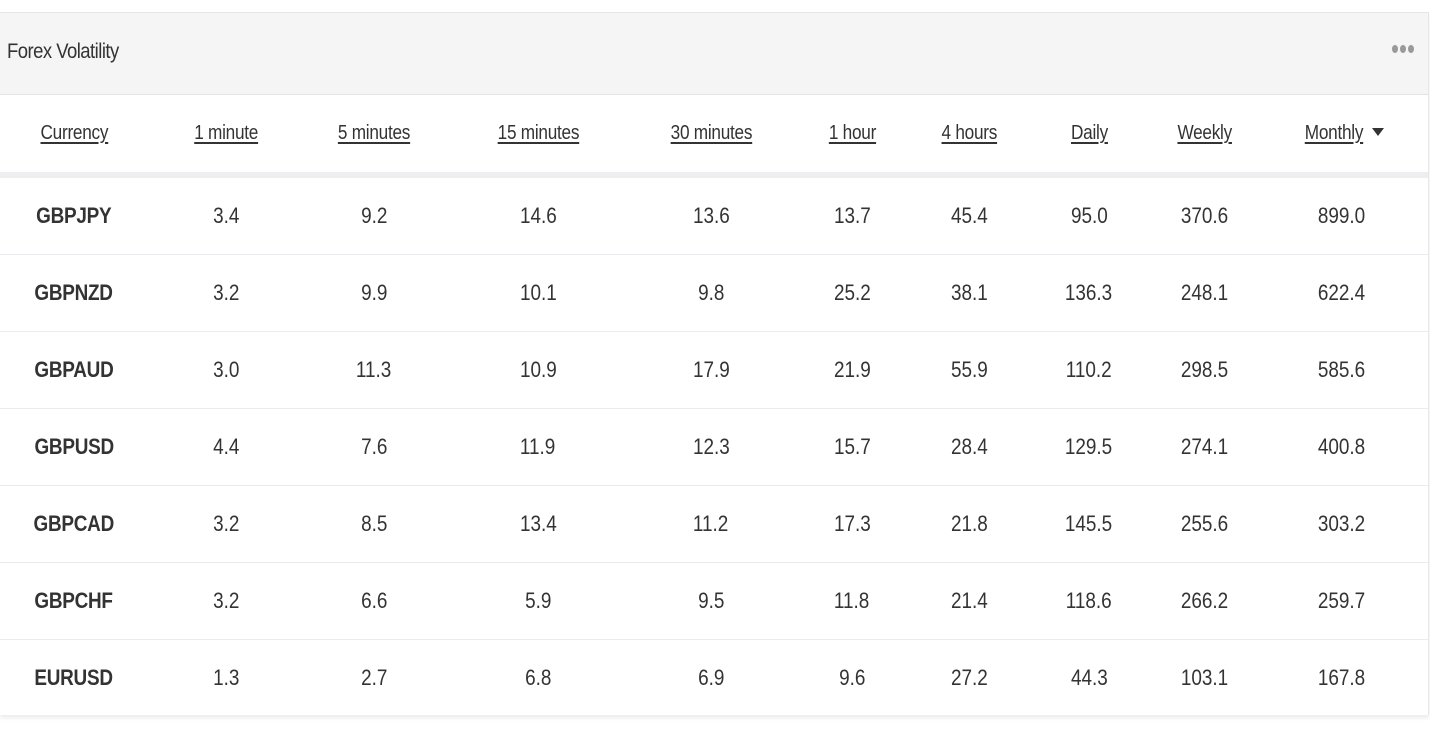 This screenshot has width=1430, height=739. I want to click on volatility-value: 55.9, so click(969, 369).